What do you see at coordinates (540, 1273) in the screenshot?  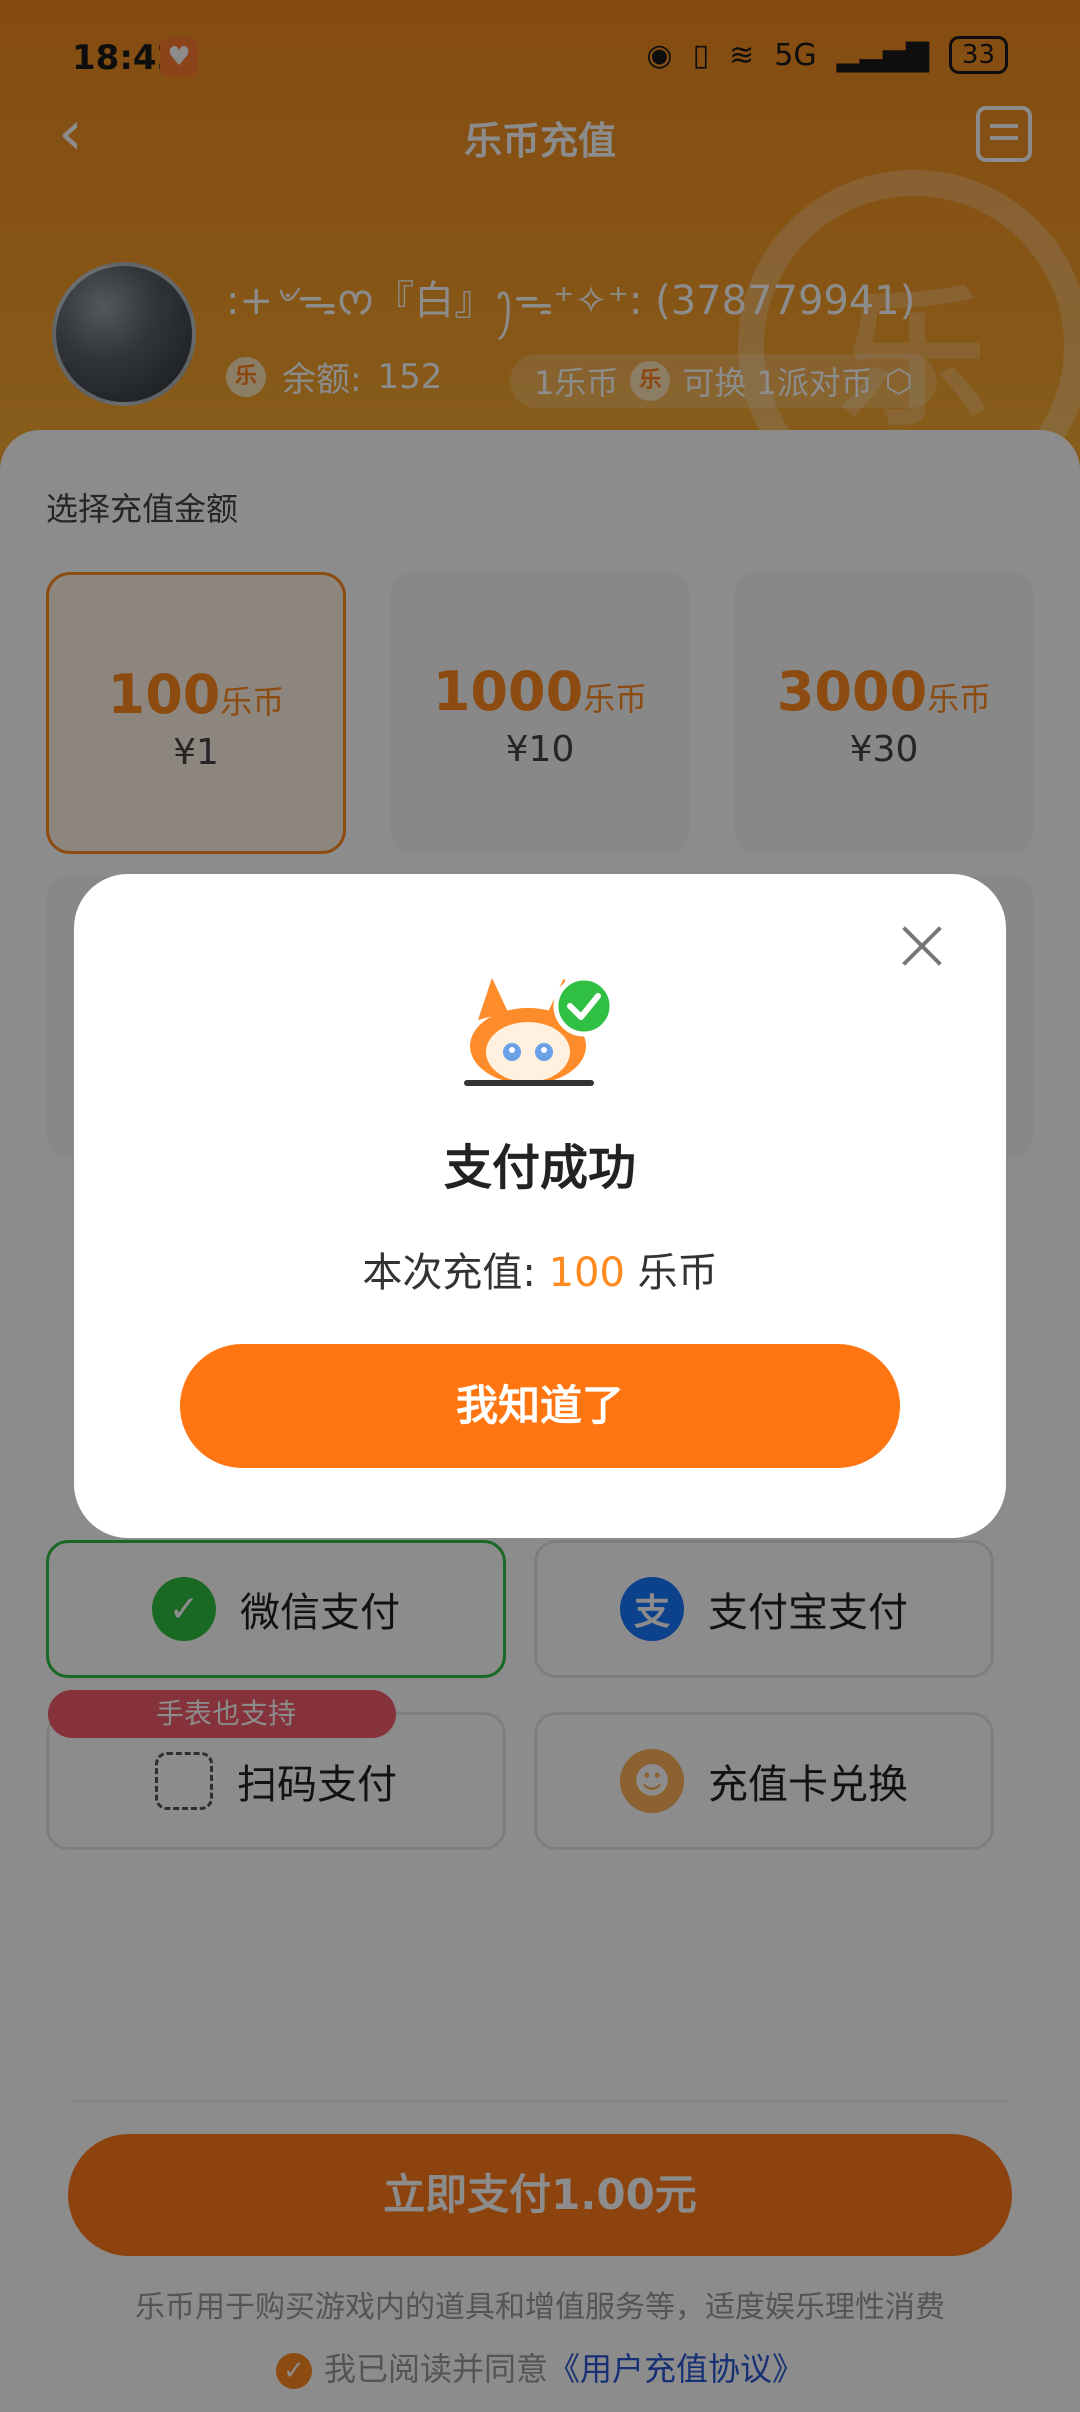 I see `modal-subtitle: 本次充值: 100 乐币` at bounding box center [540, 1273].